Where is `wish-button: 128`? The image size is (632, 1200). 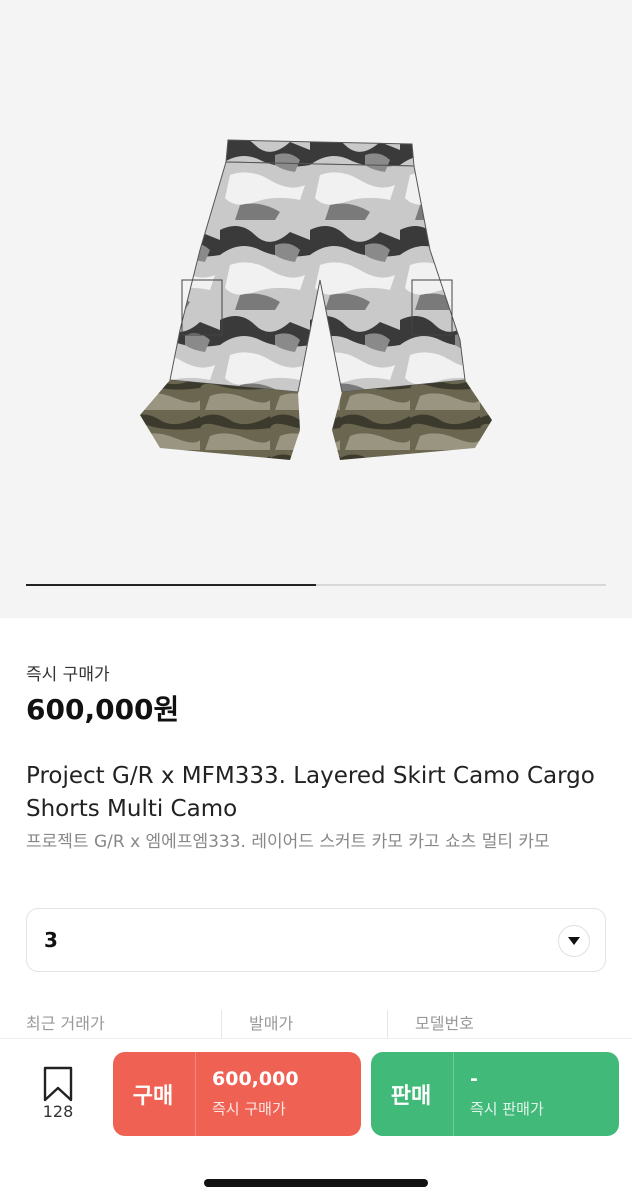 wish-button: 128 is located at coordinates (58, 1094).